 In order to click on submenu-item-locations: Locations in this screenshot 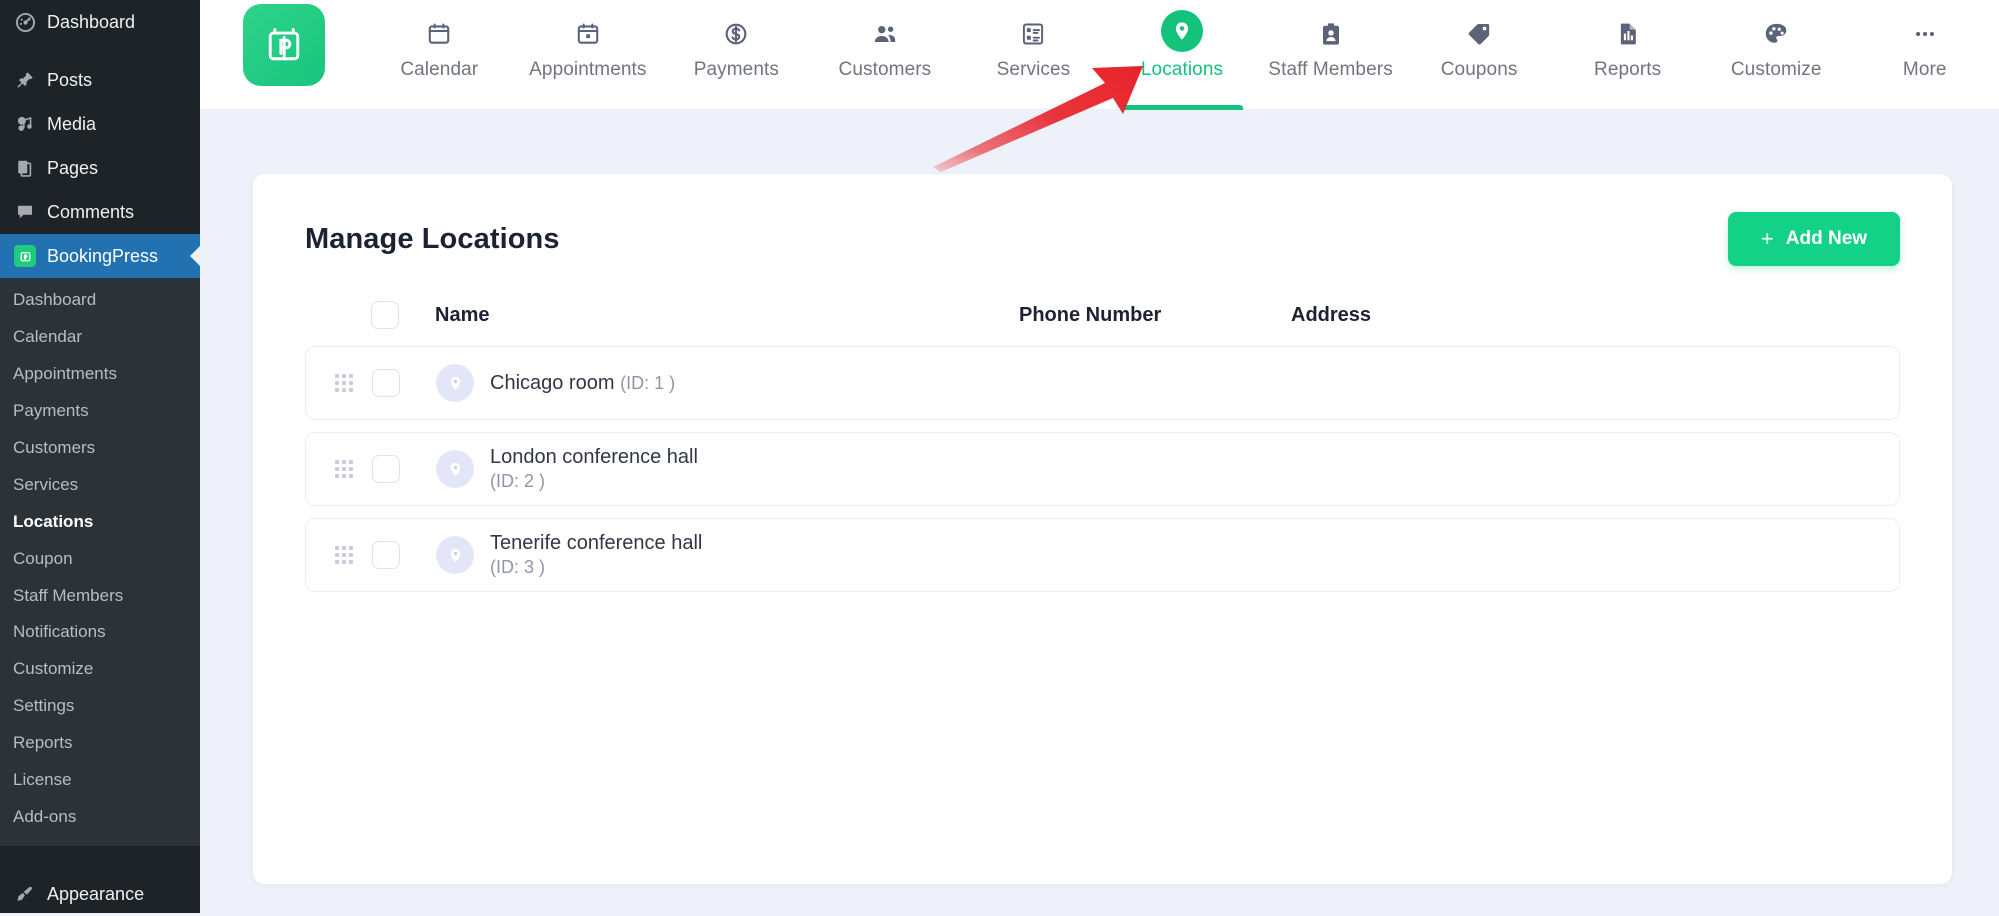, I will do `click(100, 522)`.